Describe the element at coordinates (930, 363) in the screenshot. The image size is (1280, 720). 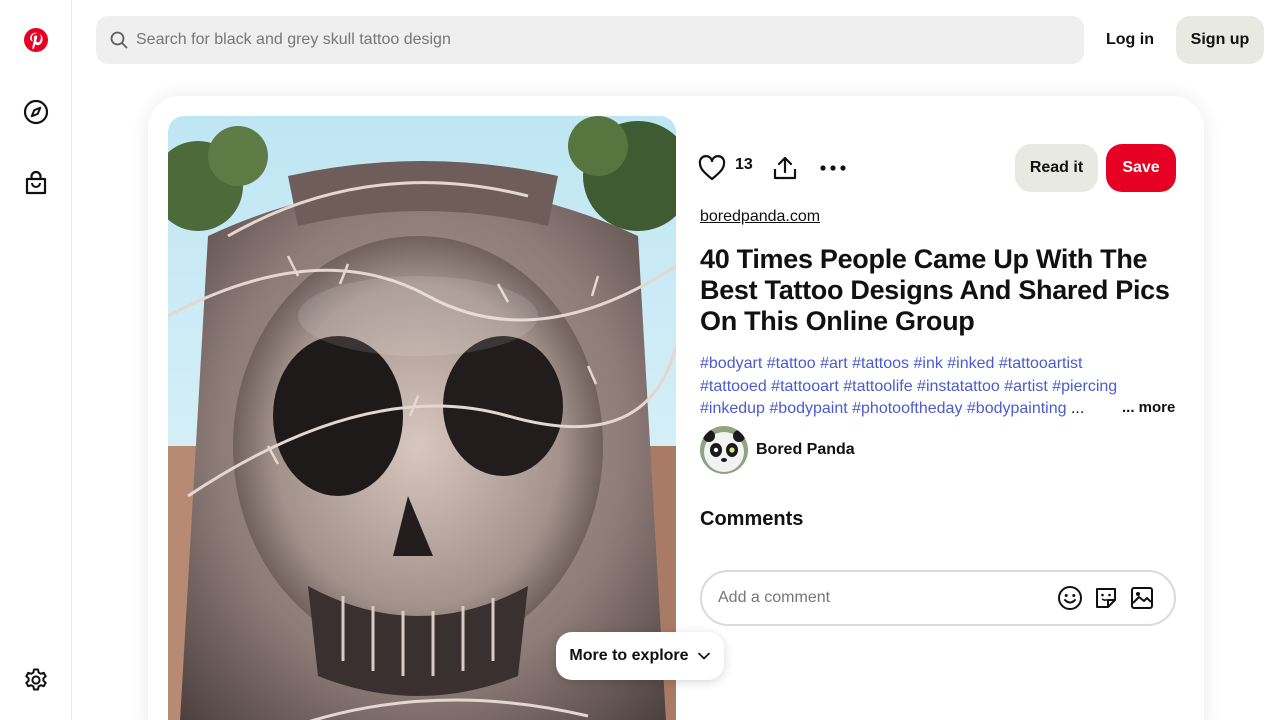
I see `hashtag-link: #ink` at that location.